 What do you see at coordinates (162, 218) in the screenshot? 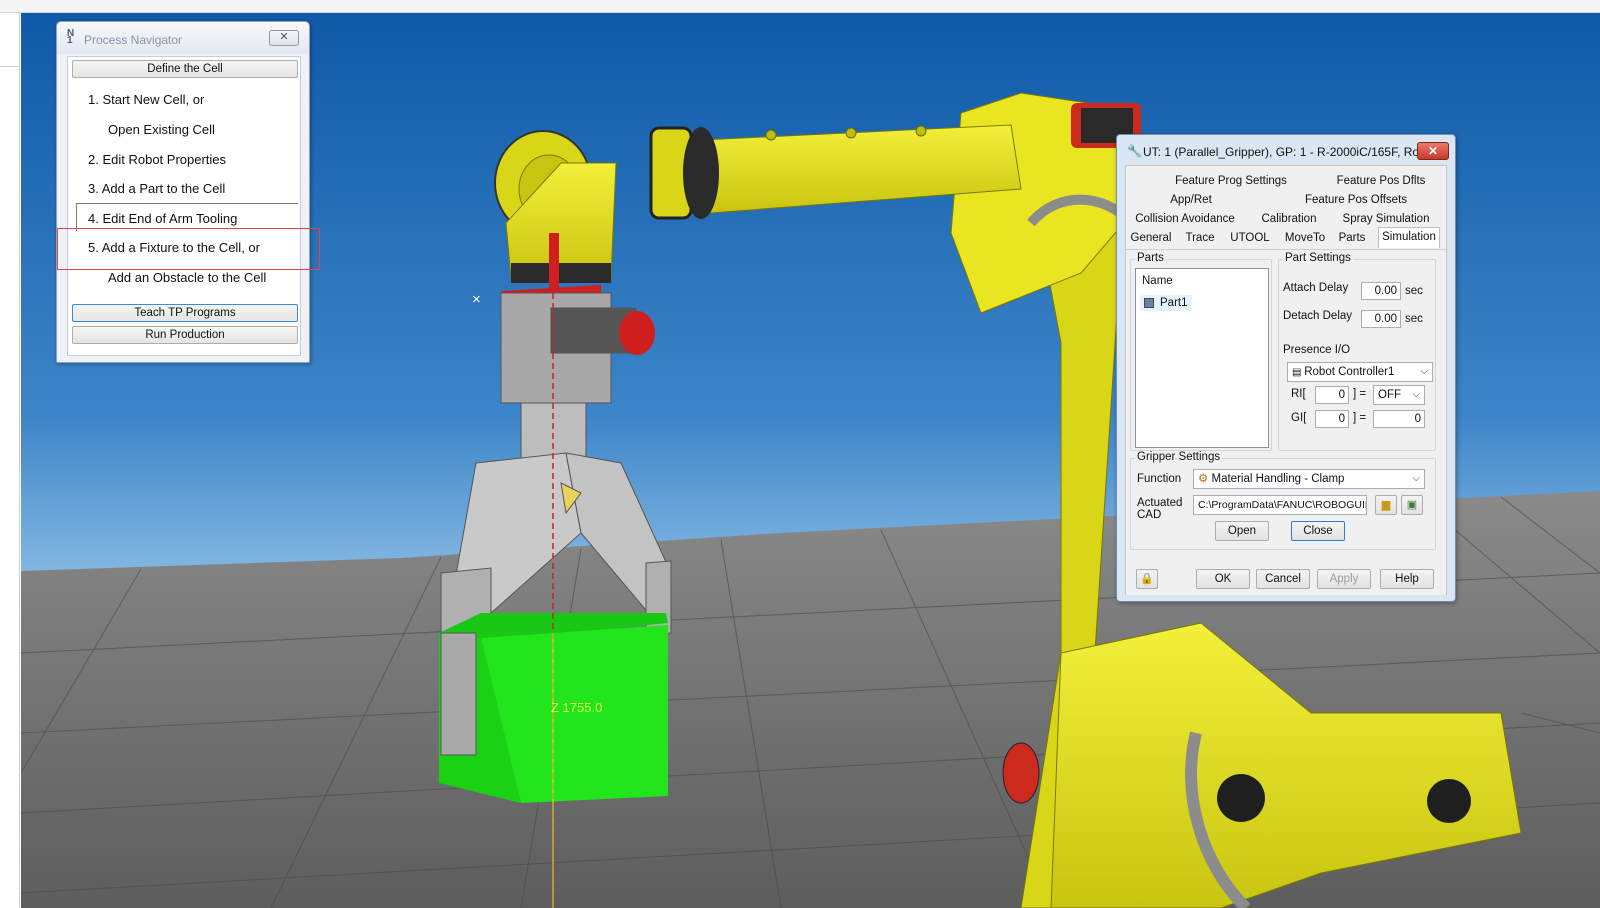
I see `step-edit-end-of-arm-tooling: 4. Edit End of Arm Tooling` at bounding box center [162, 218].